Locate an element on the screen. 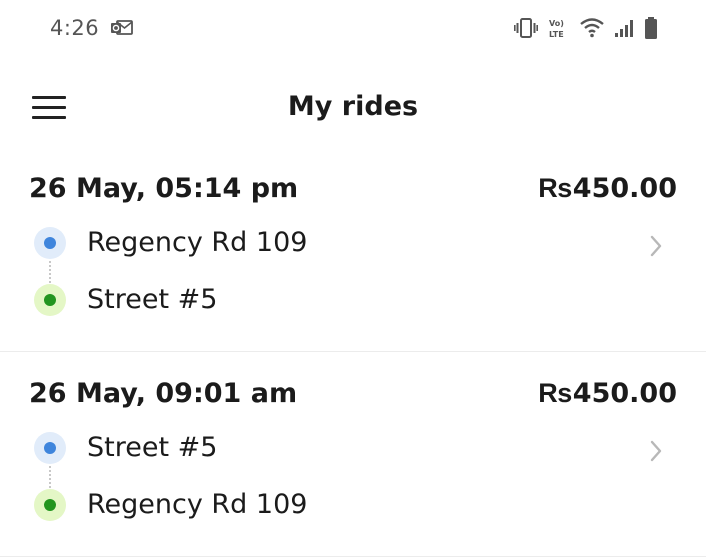 This screenshot has height=558, width=706. pickup-address: Street #5 is located at coordinates (152, 447).